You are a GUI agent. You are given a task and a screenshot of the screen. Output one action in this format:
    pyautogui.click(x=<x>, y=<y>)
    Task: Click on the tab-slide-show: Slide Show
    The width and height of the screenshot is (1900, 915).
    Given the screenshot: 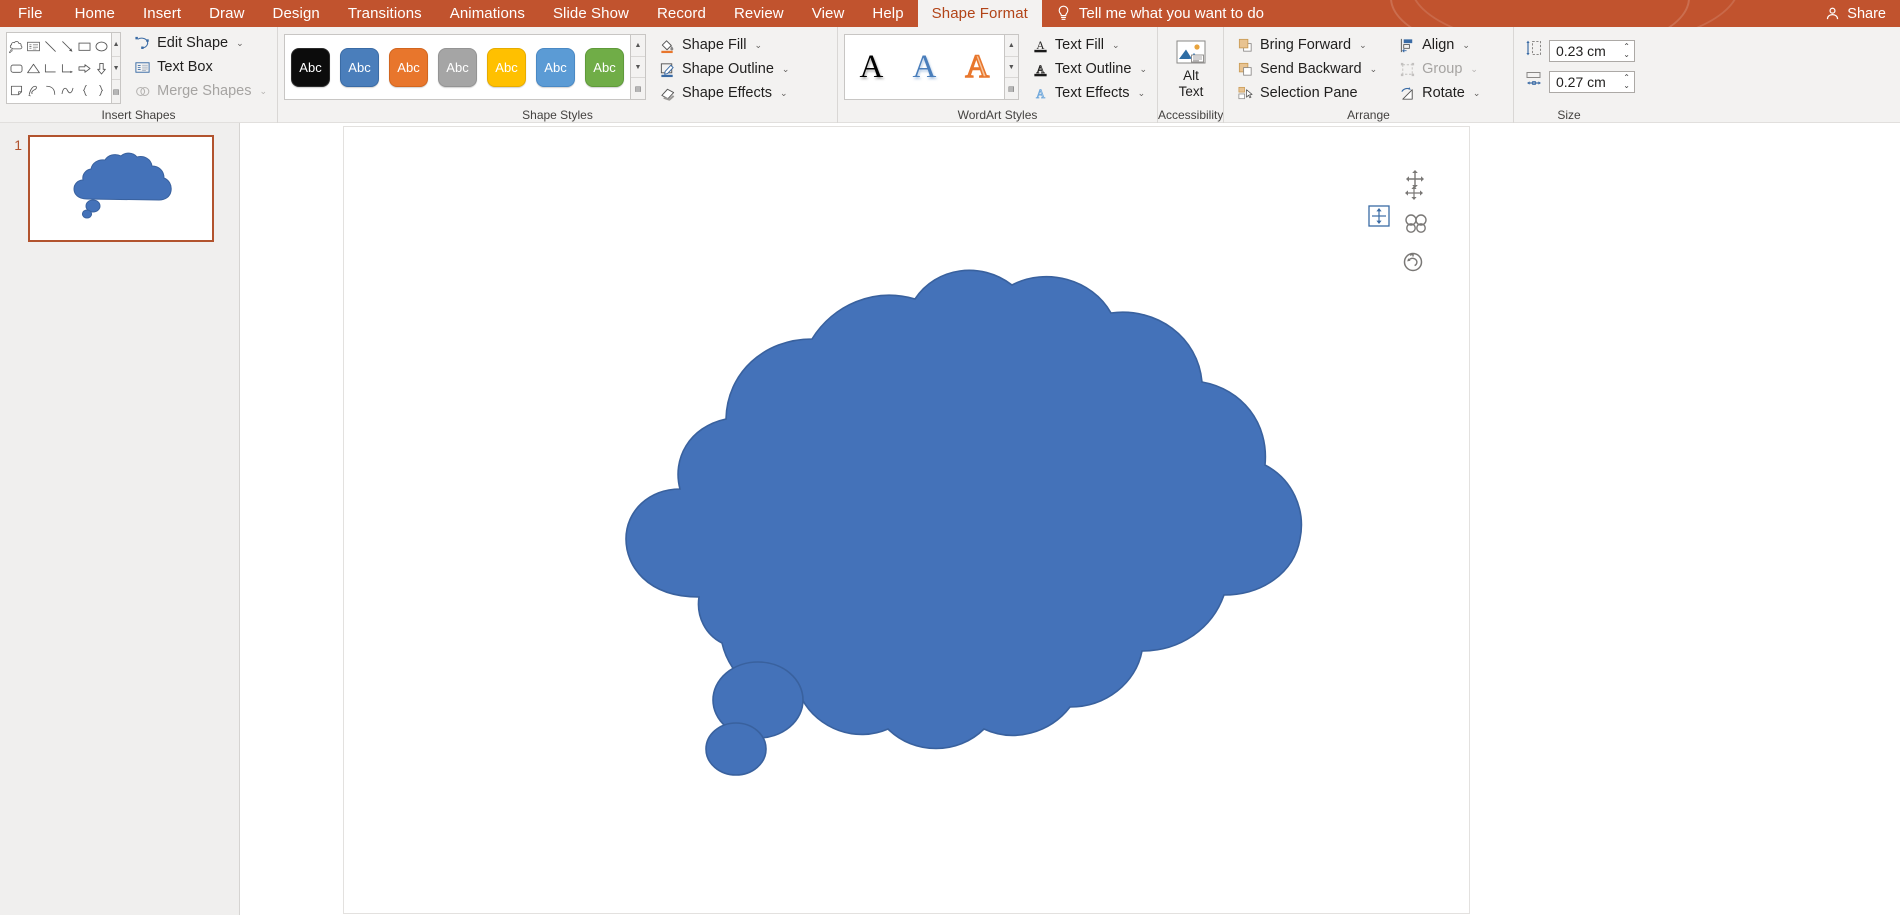 What is the action you would take?
    pyautogui.click(x=591, y=13)
    